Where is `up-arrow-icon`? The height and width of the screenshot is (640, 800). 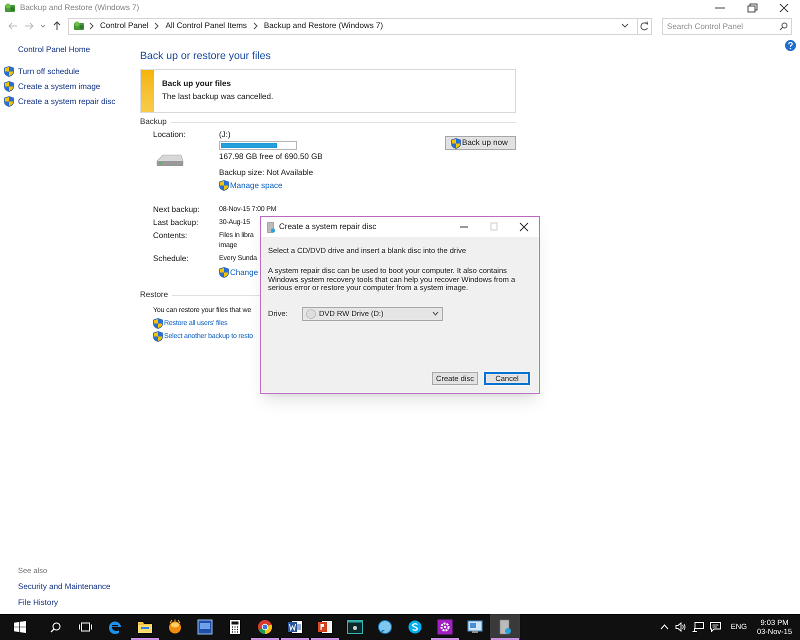 up-arrow-icon is located at coordinates (57, 26).